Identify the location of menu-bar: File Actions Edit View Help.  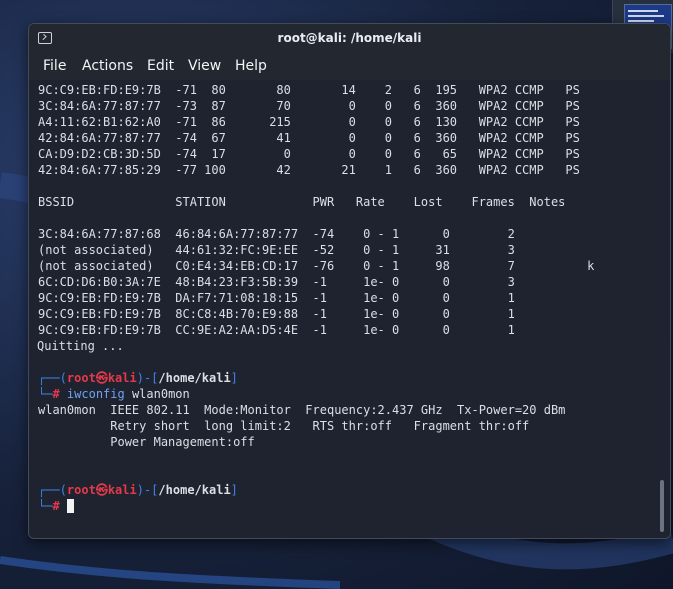
(349, 67).